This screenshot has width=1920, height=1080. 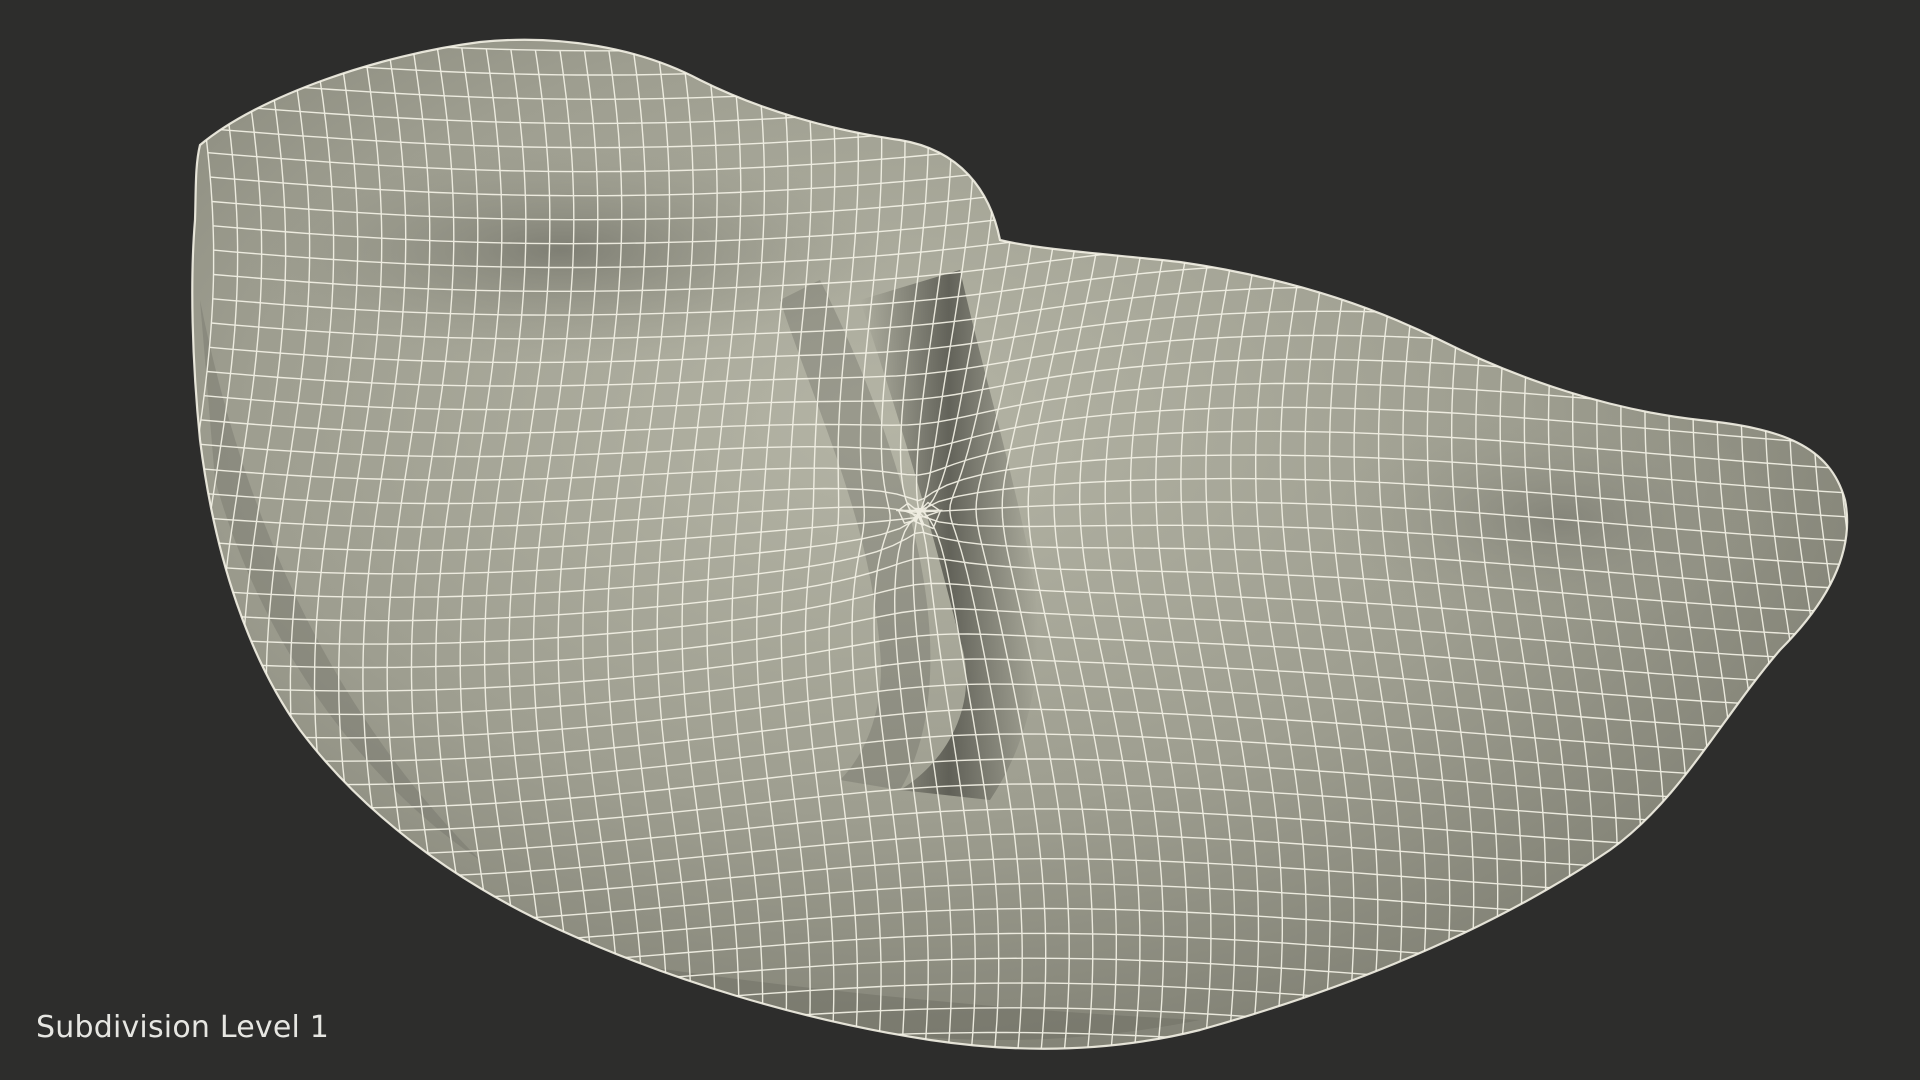 I want to click on subdivision-level-caption: Subdivision Level 1, so click(x=183, y=1027).